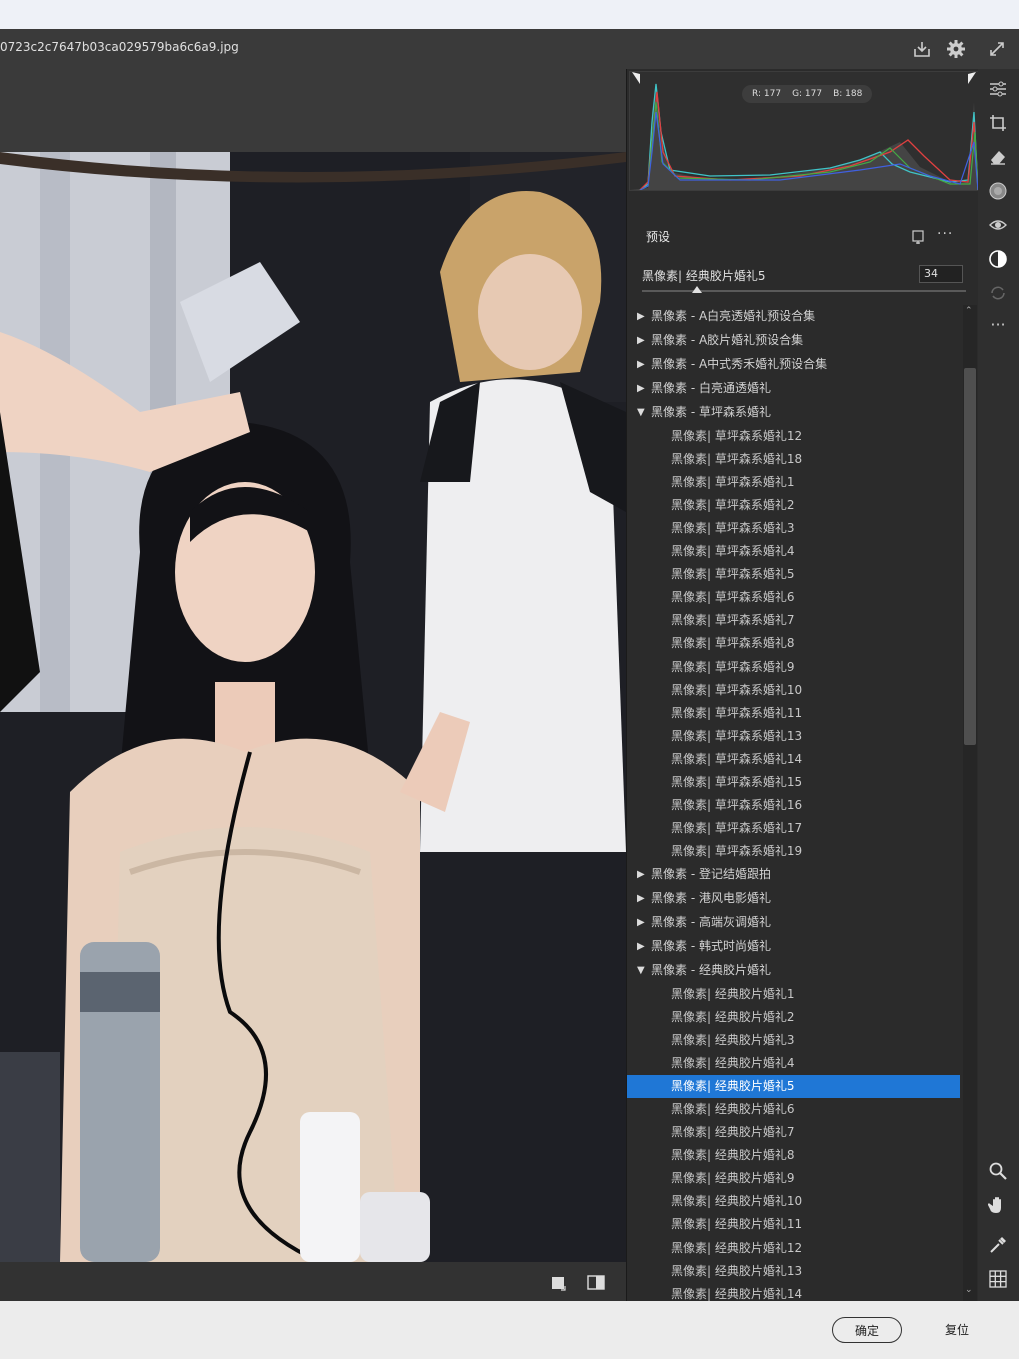 The height and width of the screenshot is (1359, 1019). What do you see at coordinates (793, 340) in the screenshot?
I see `preset-group: ▶ 黑像素 - A胶片婚礼预设合集` at bounding box center [793, 340].